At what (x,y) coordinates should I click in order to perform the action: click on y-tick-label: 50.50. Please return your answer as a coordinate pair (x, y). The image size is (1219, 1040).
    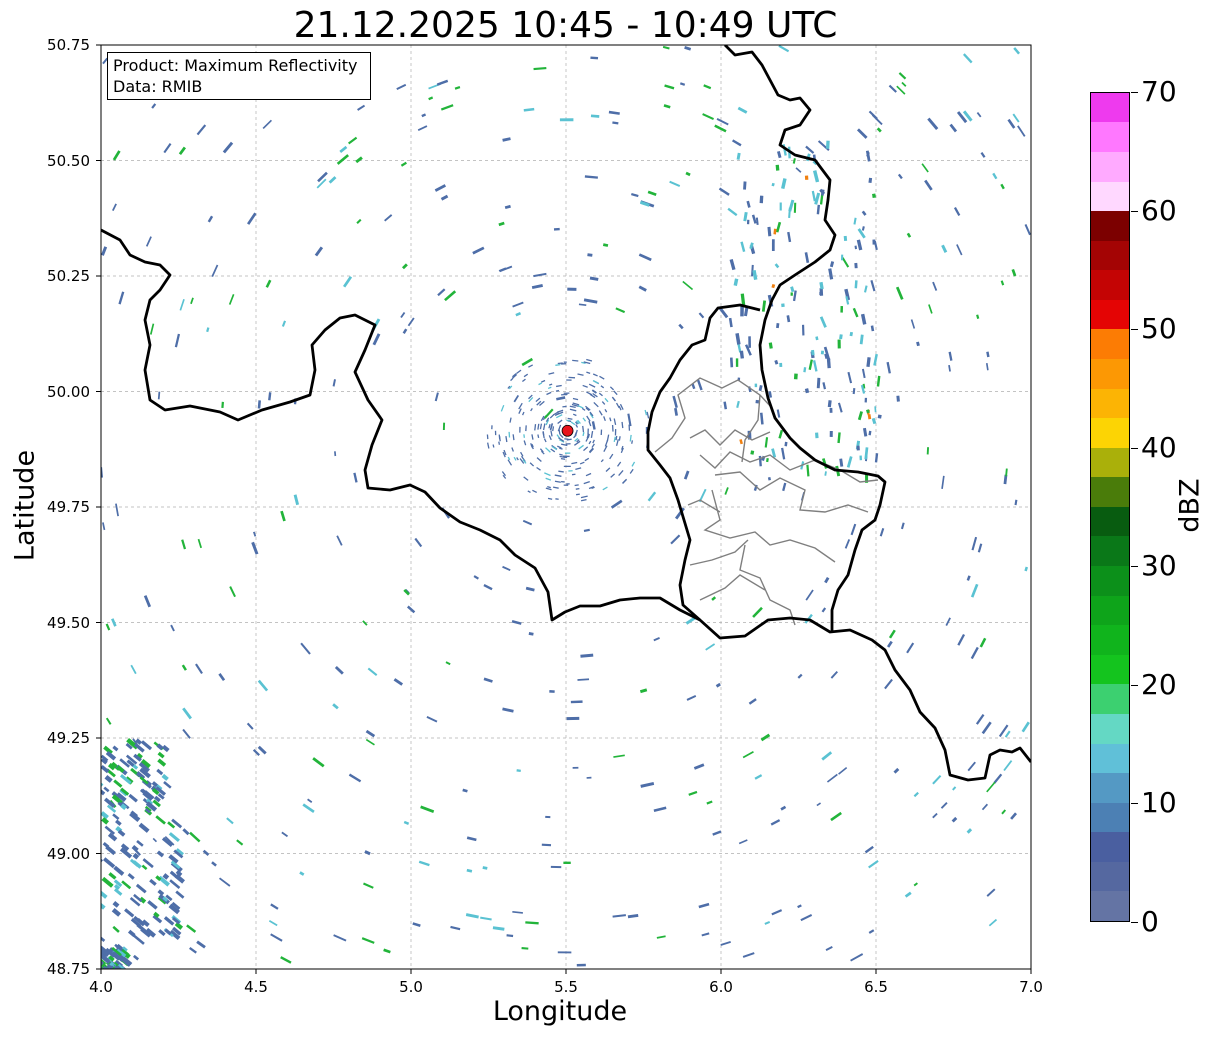
    Looking at the image, I should click on (68, 160).